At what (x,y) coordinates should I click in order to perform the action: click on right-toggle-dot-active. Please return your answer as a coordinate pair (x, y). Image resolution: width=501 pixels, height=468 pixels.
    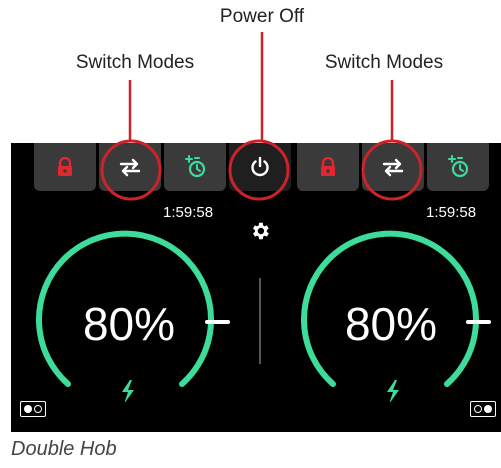
    Looking at the image, I should click on (488, 409).